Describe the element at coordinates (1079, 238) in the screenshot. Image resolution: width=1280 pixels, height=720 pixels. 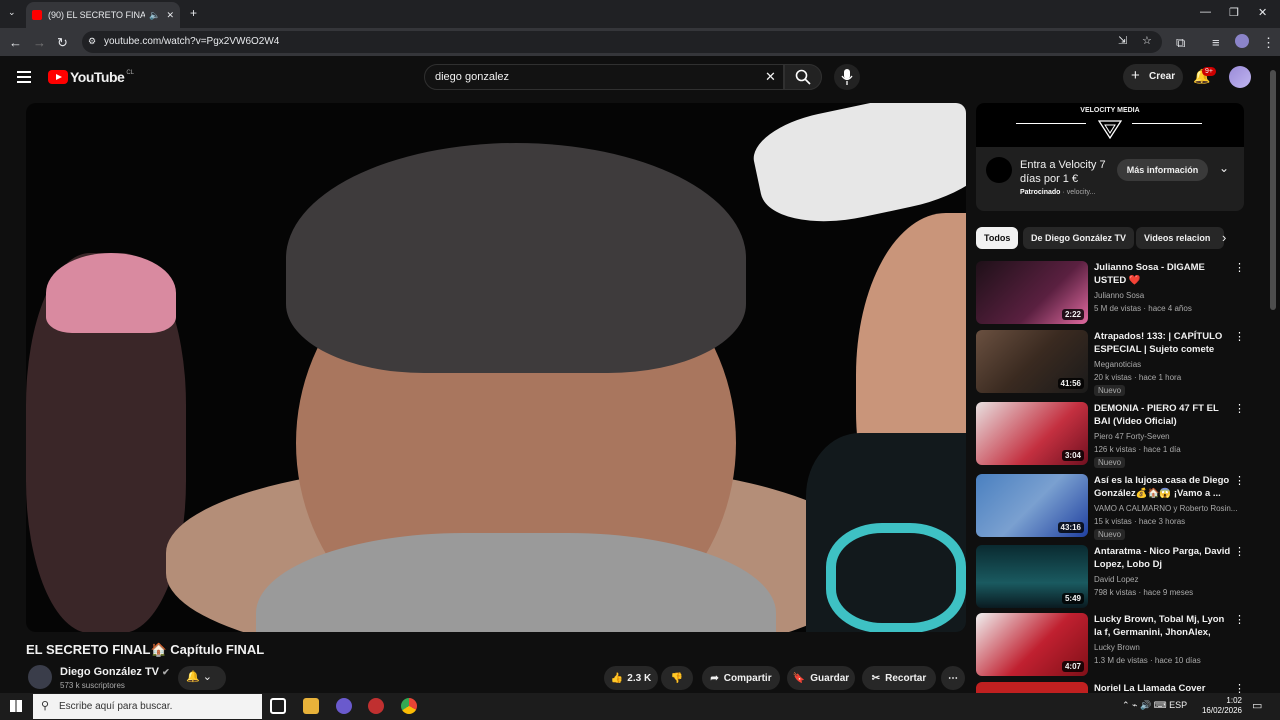
I see `chip-from-channel: De Diego González TV` at that location.